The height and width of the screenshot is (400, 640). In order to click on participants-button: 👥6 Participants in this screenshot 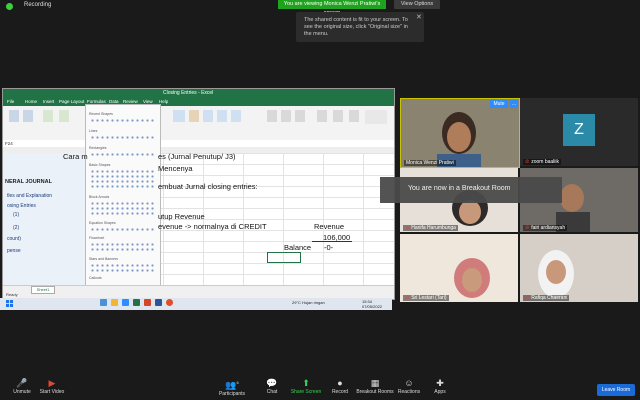, I will do `click(232, 387)`.